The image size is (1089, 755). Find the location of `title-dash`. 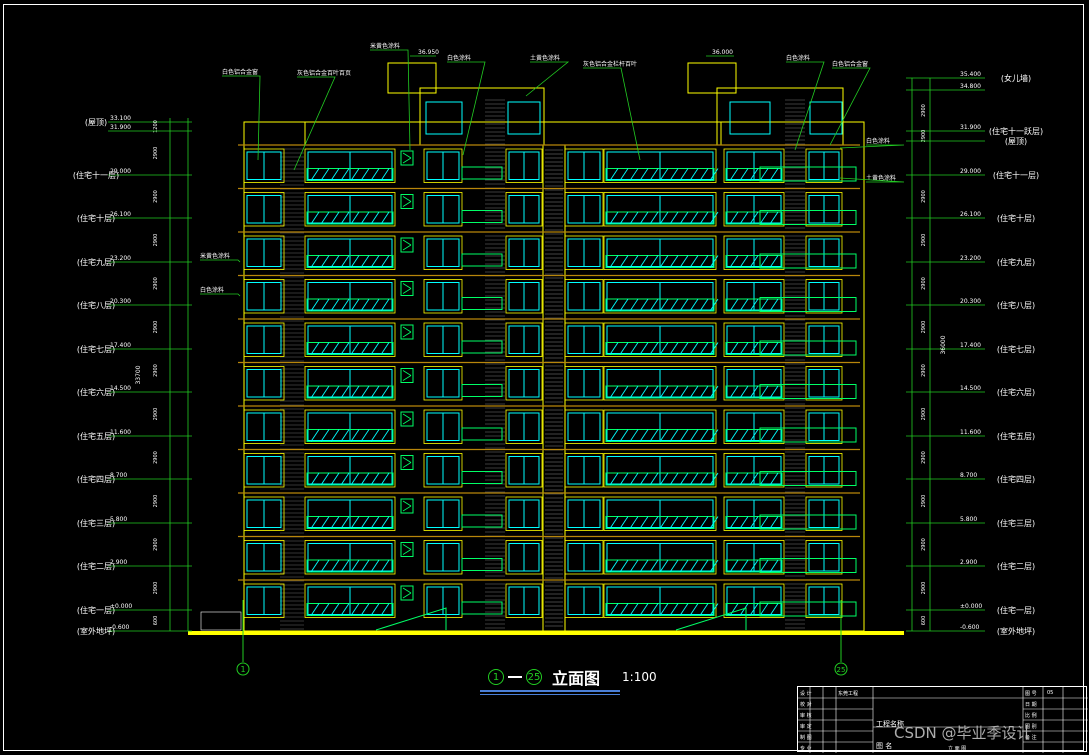

title-dash is located at coordinates (515, 677).